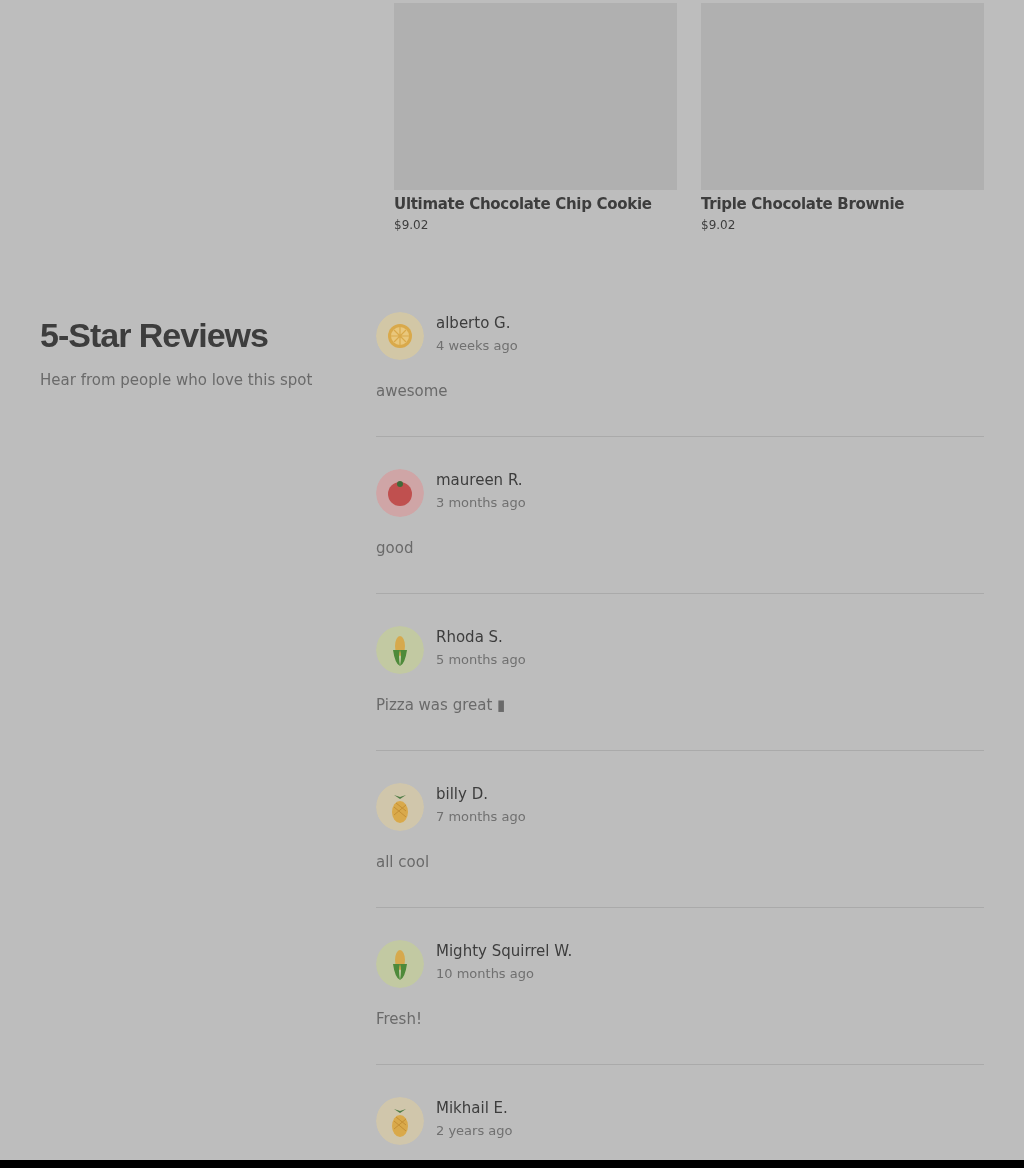 Image resolution: width=1024 pixels, height=1168 pixels. Describe the element at coordinates (535, 204) in the screenshot. I see `product-name: Ultimate Chocolate Chip Cookie` at that location.